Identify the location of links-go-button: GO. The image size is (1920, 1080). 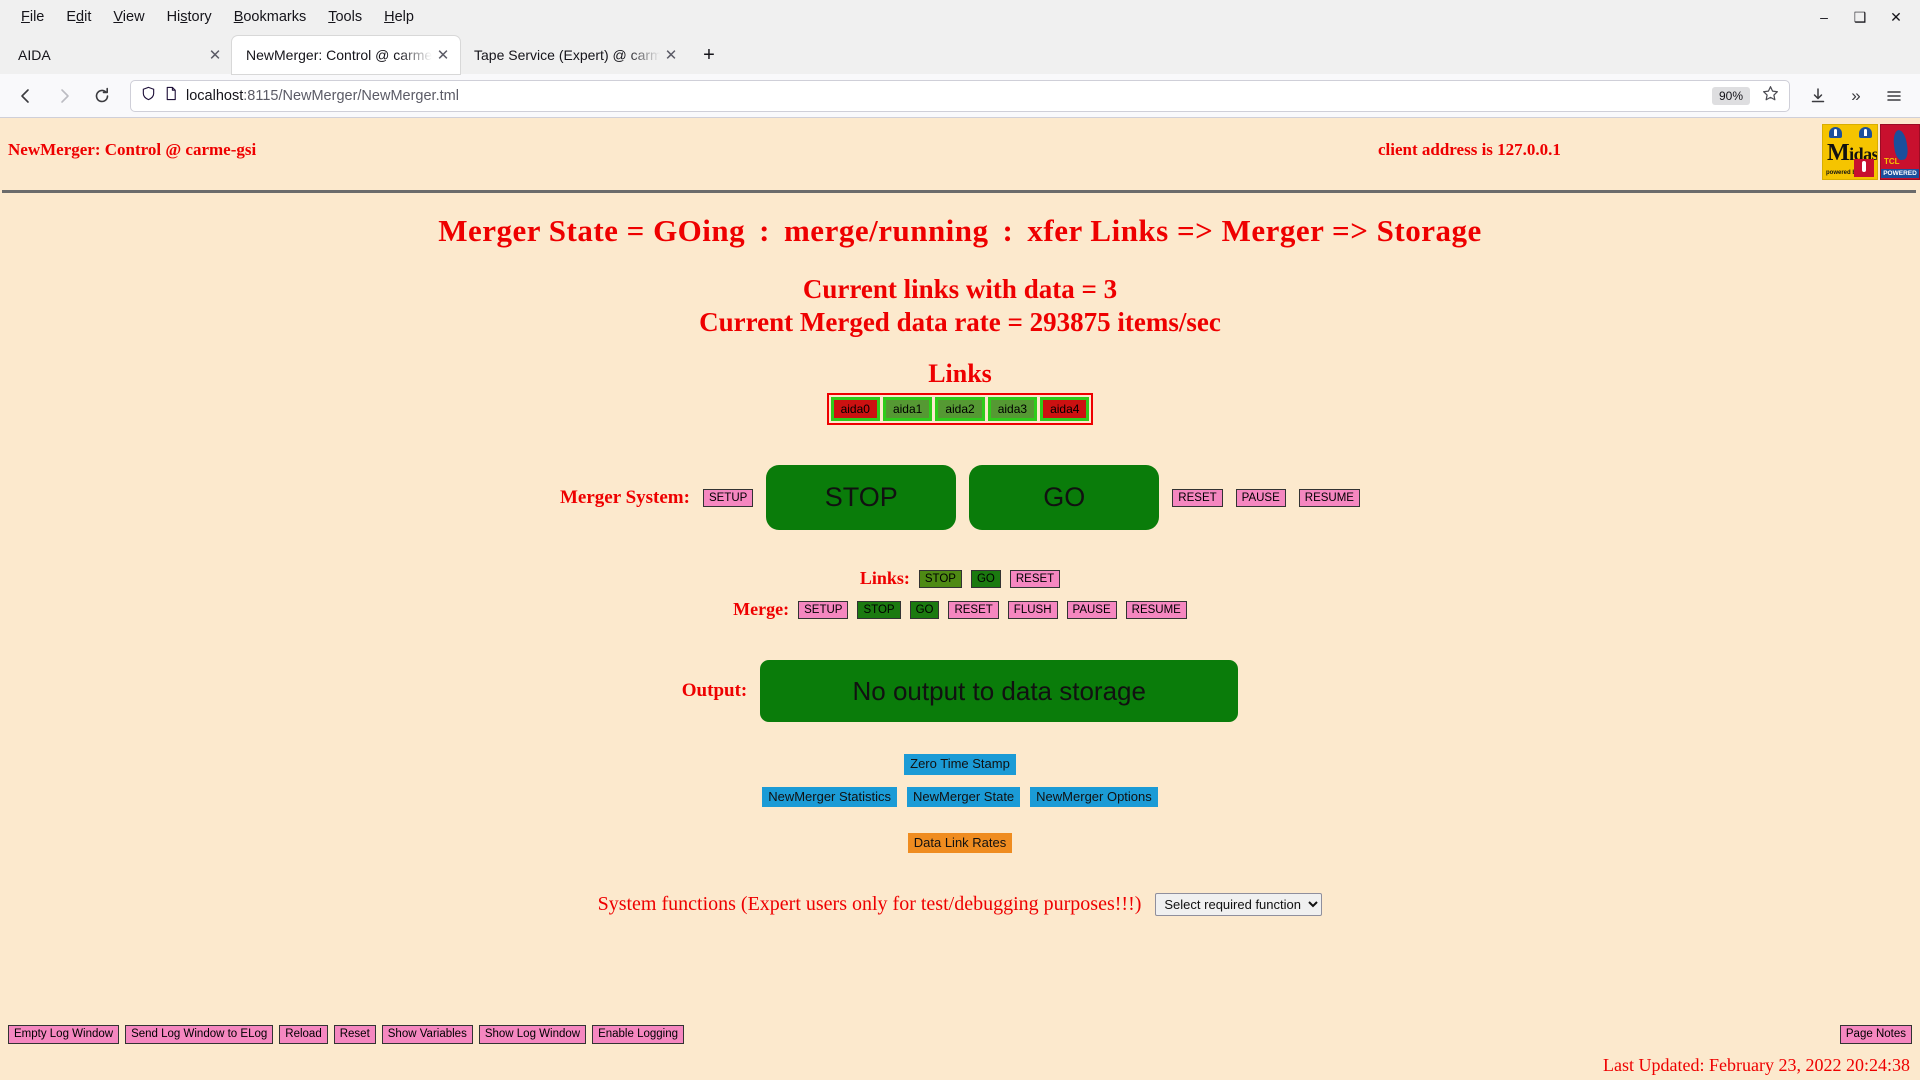
(985, 579).